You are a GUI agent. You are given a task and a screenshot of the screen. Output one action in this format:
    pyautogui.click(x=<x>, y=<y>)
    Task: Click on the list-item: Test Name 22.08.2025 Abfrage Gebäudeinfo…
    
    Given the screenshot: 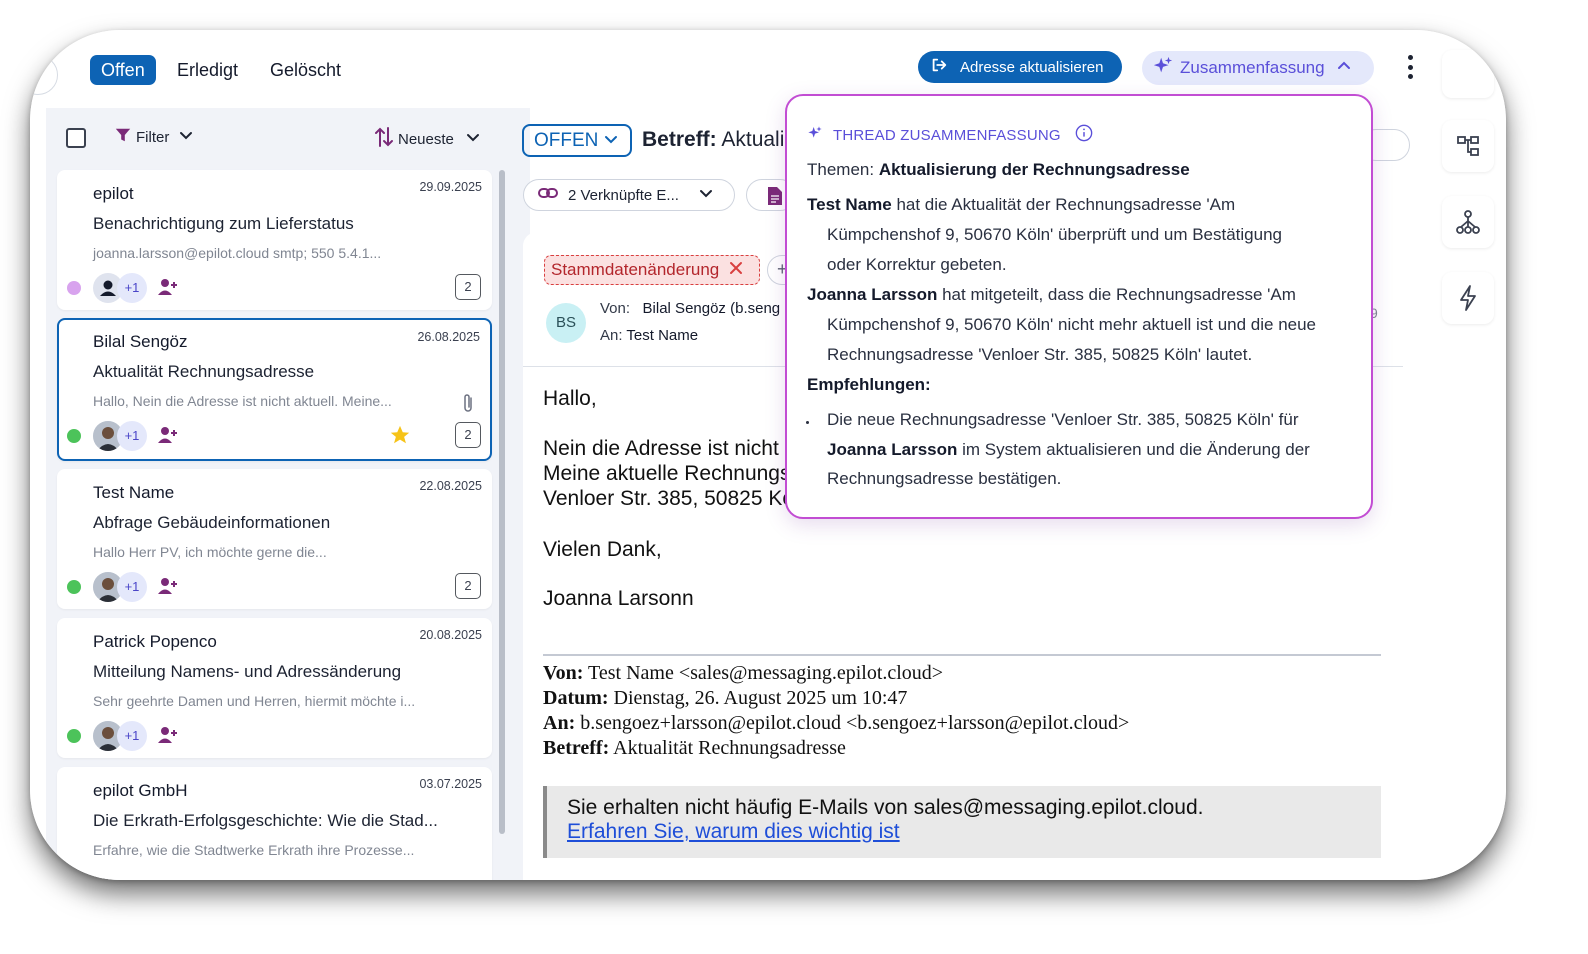 What is the action you would take?
    pyautogui.click(x=274, y=539)
    